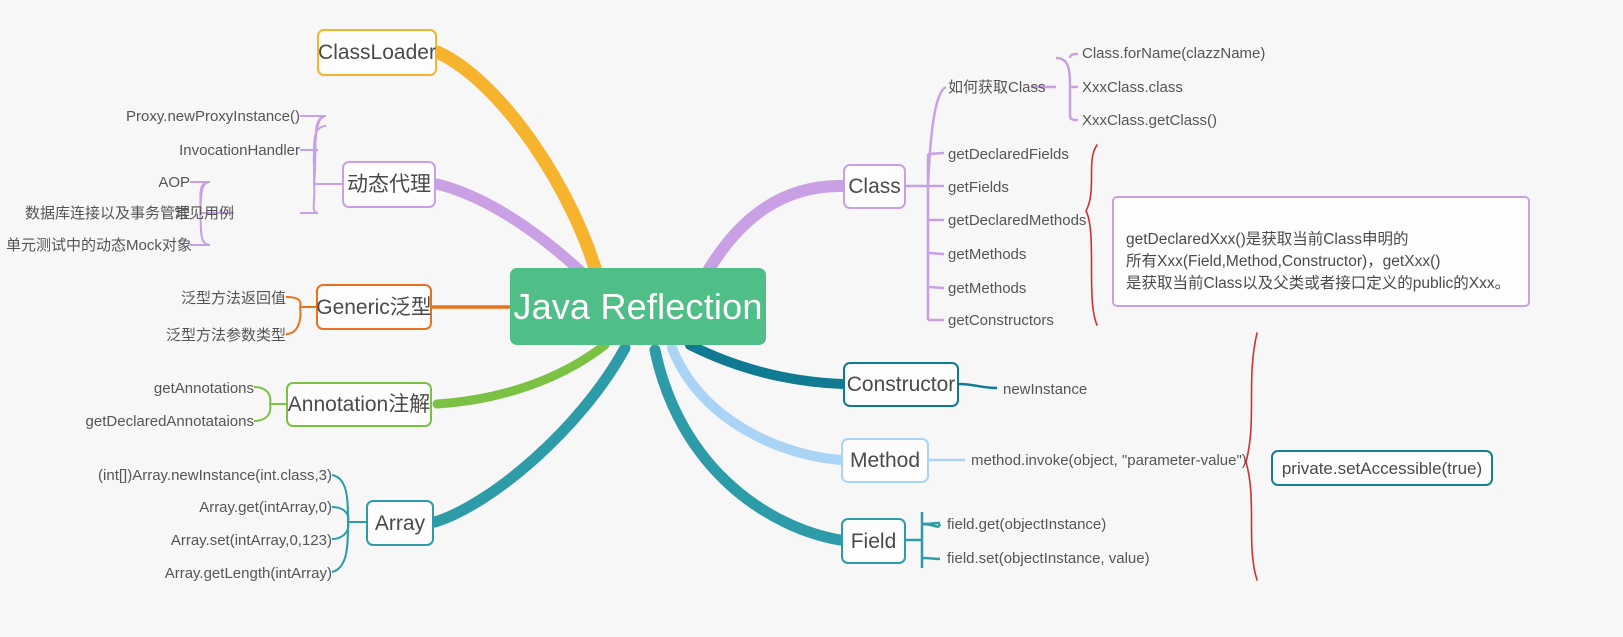 The width and height of the screenshot is (1623, 637). I want to click on leaf-how-to-get-class: 如何获取Class, so click(997, 87).